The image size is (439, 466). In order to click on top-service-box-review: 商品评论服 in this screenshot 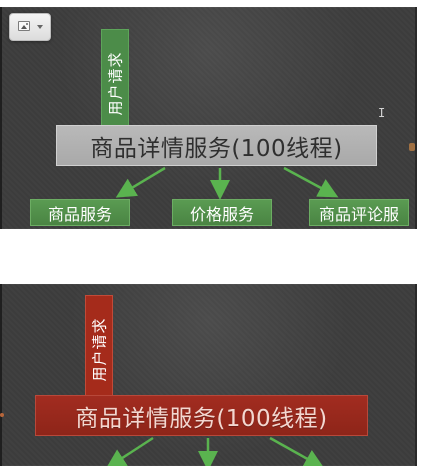, I will do `click(359, 212)`.